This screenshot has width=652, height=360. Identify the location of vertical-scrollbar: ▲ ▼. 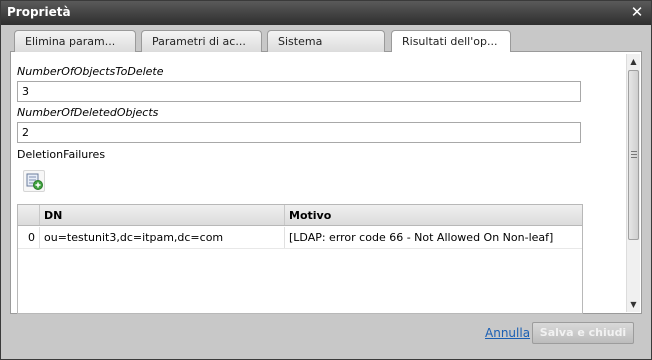
(633, 183).